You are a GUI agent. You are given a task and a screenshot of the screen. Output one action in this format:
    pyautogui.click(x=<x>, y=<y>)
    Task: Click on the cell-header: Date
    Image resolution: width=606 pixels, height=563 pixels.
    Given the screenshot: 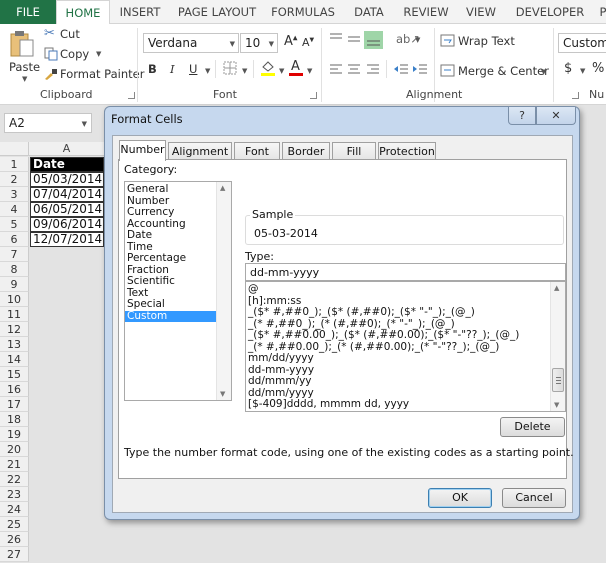 What is the action you would take?
    pyautogui.click(x=67, y=164)
    